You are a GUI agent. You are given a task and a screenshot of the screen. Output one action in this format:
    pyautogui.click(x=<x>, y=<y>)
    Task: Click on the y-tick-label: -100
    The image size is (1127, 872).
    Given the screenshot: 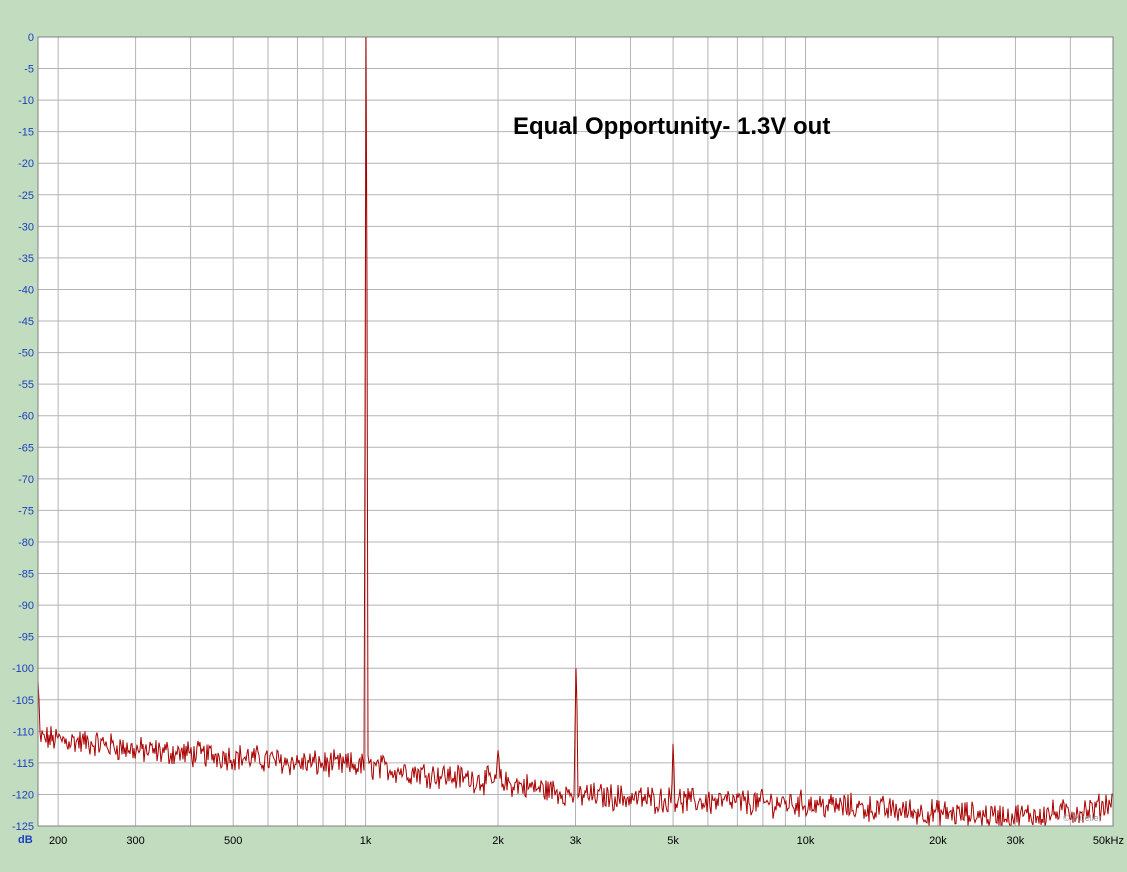 What is the action you would take?
    pyautogui.click(x=23, y=669)
    